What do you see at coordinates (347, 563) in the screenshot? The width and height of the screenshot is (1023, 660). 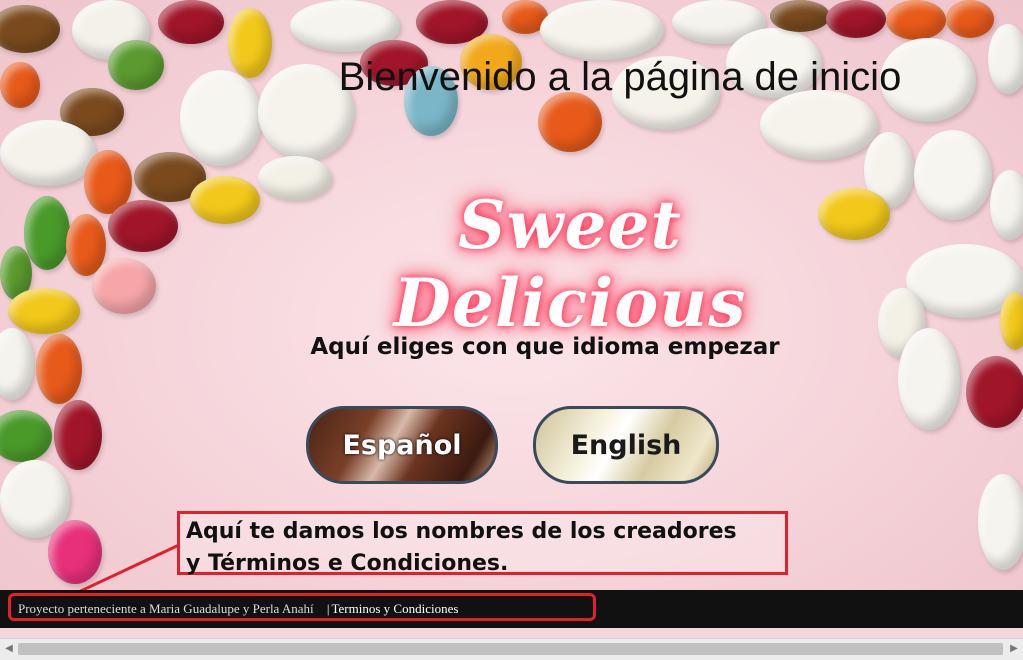 I see `annotation-line-2: y Términos e Condiciones.` at bounding box center [347, 563].